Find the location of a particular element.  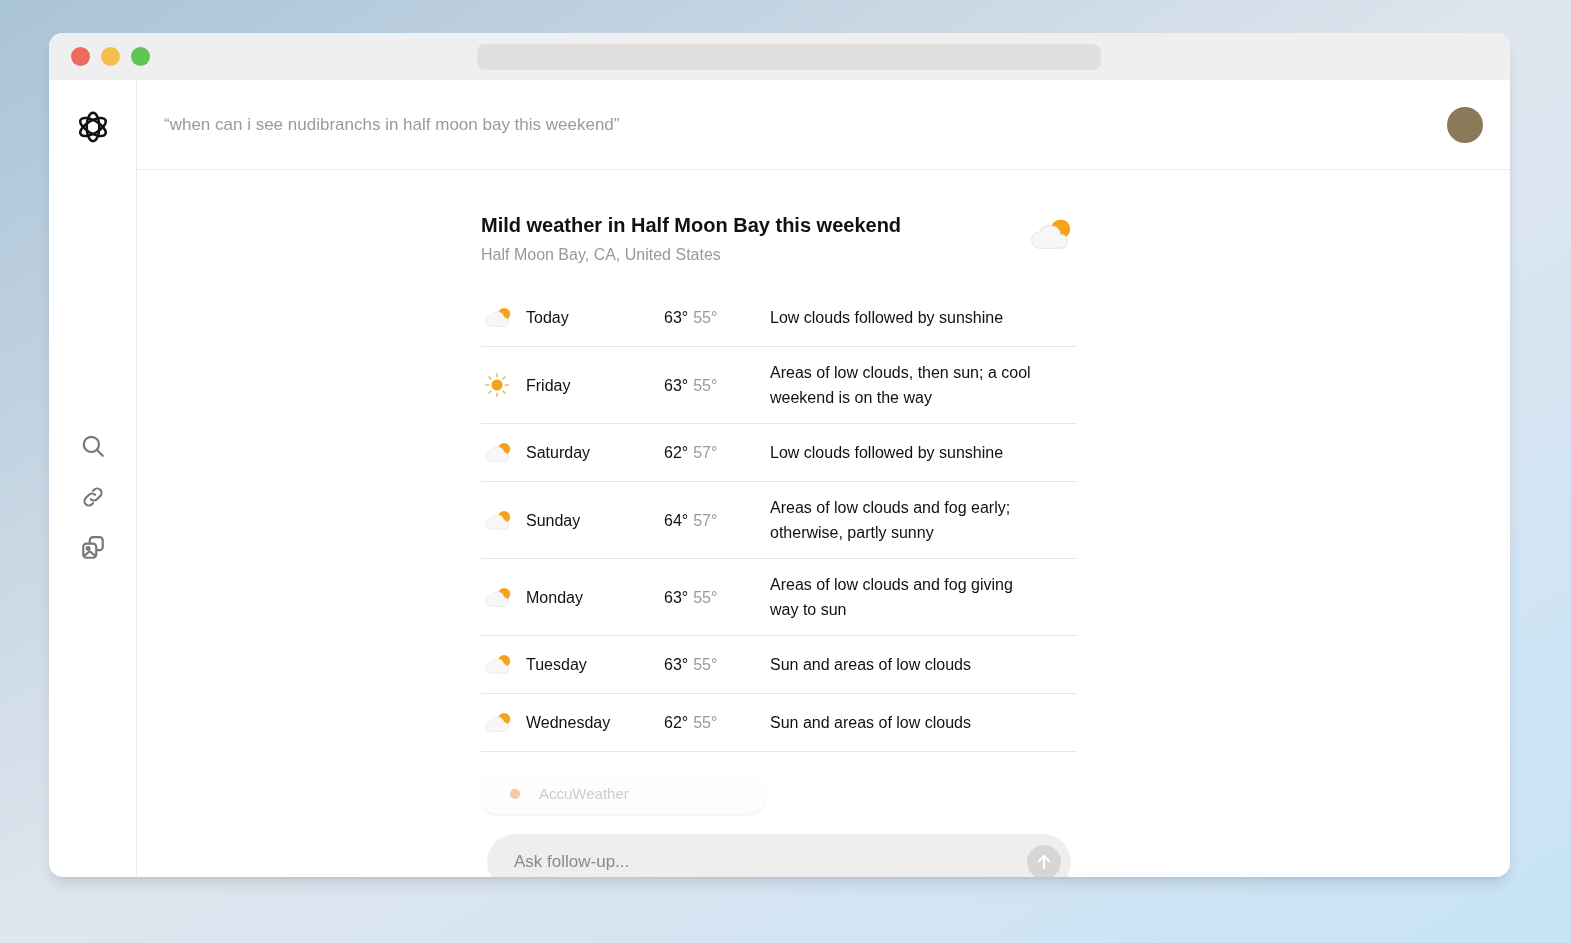

day-name: Saturday is located at coordinates (559, 453).